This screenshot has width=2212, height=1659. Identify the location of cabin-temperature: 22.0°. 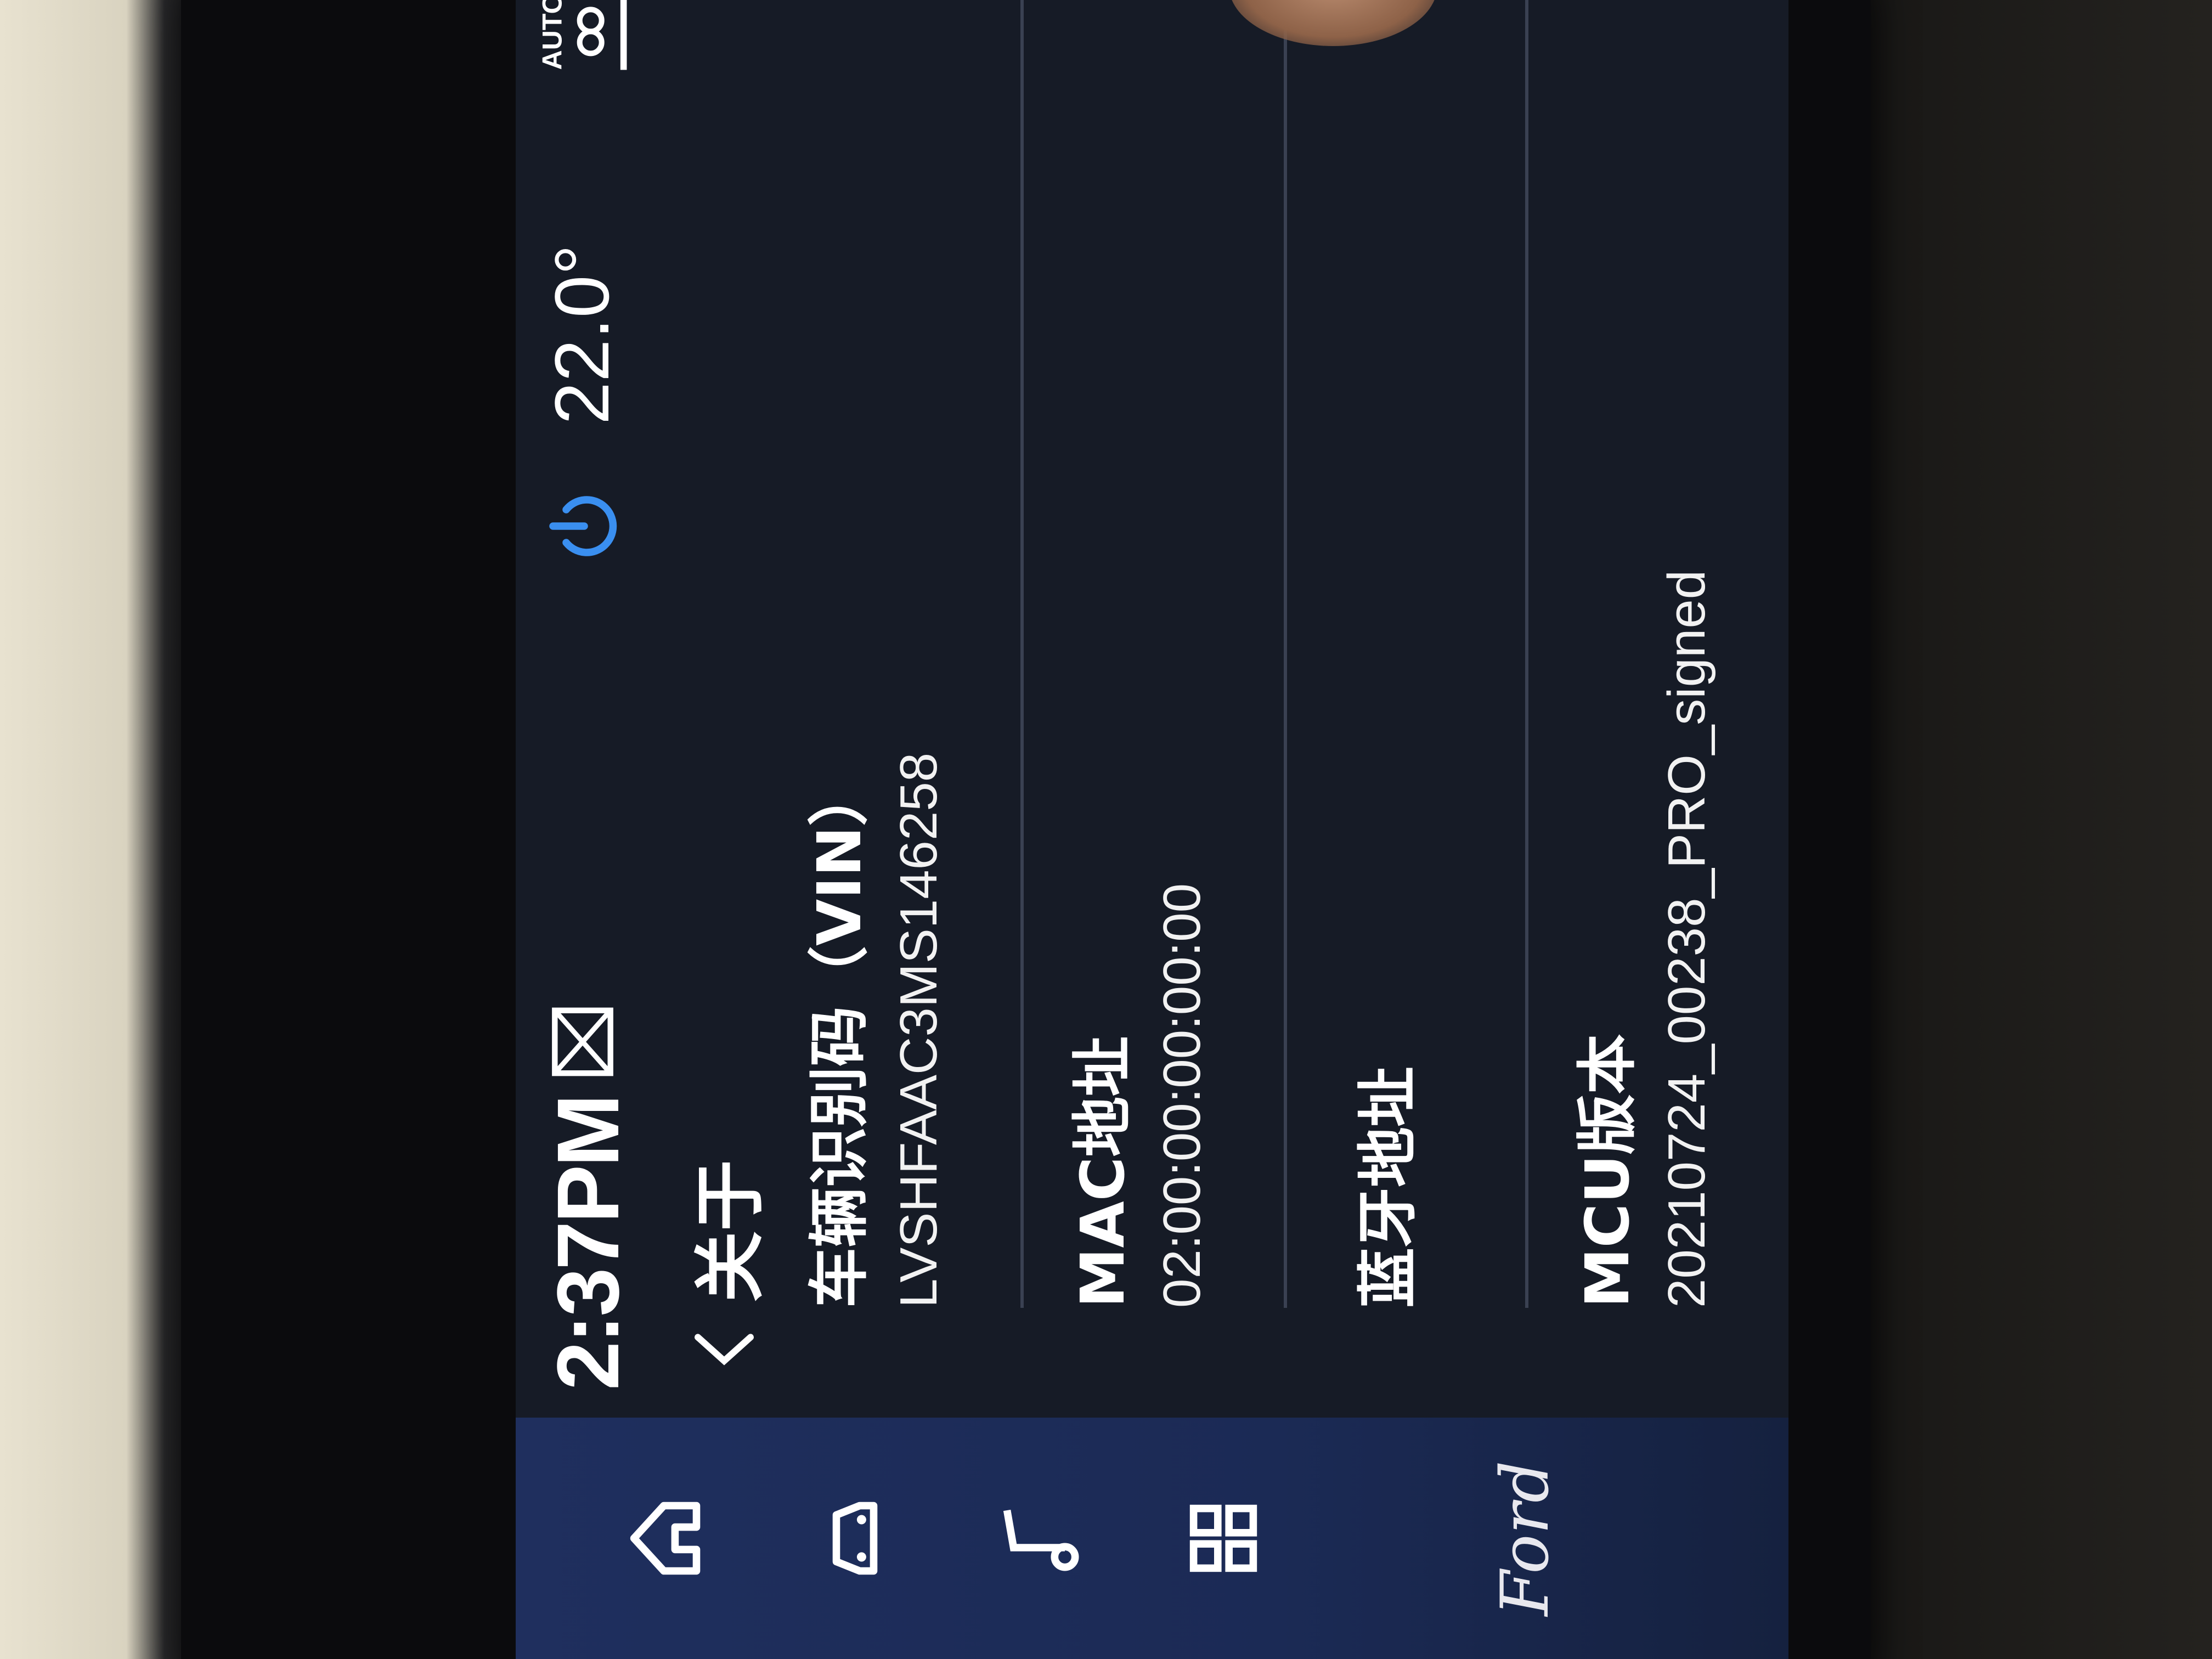
(582, 335).